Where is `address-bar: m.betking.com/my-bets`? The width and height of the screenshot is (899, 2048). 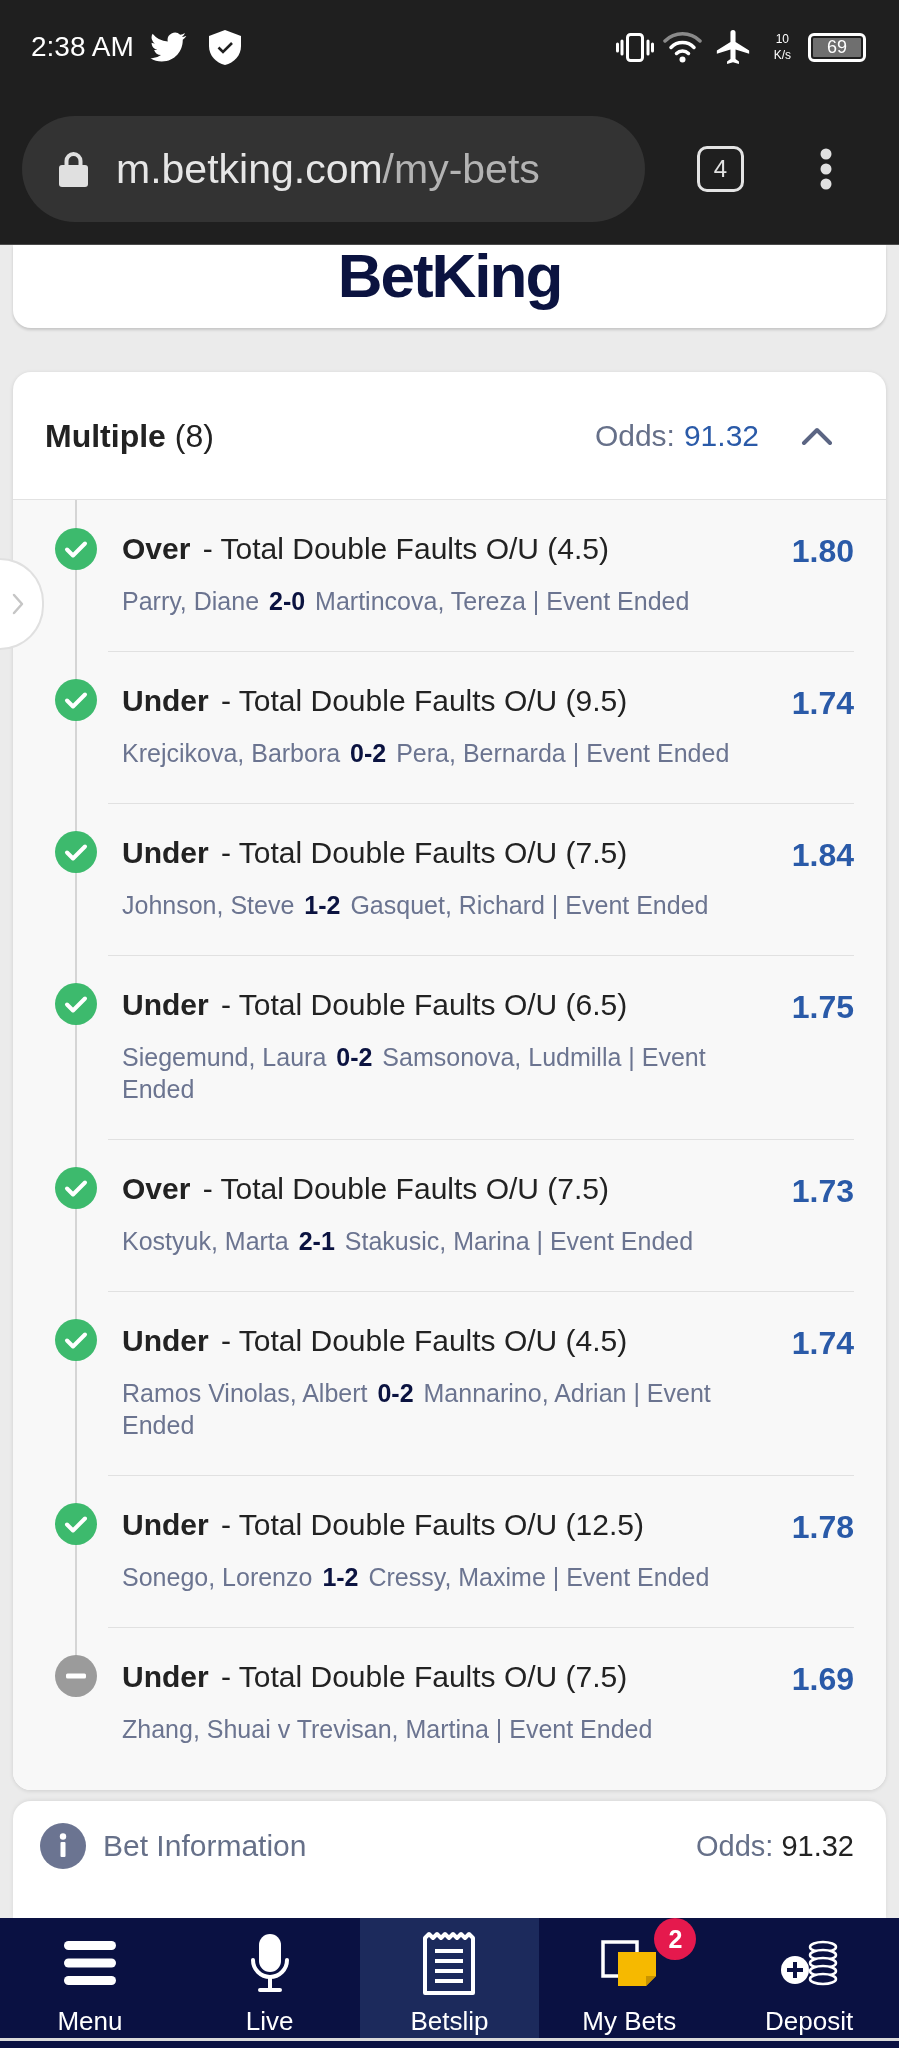 address-bar: m.betking.com/my-bets is located at coordinates (333, 169).